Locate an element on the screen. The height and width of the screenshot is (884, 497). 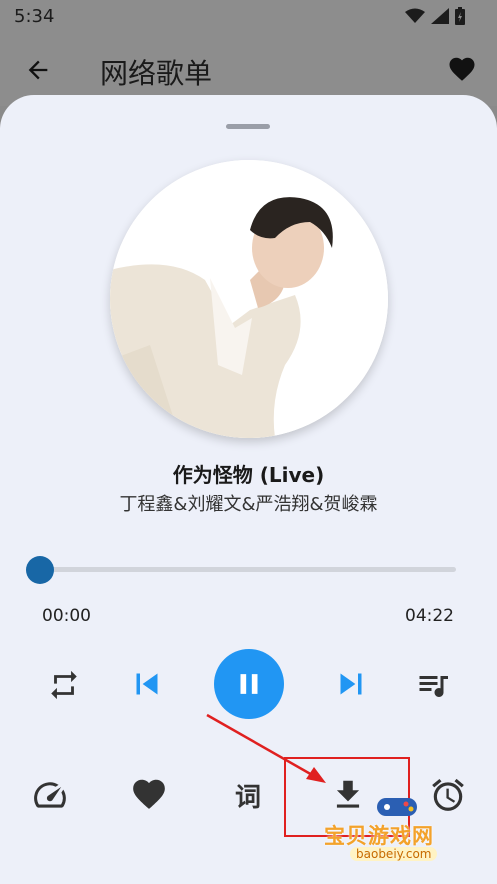
pause-button is located at coordinates (249, 684).